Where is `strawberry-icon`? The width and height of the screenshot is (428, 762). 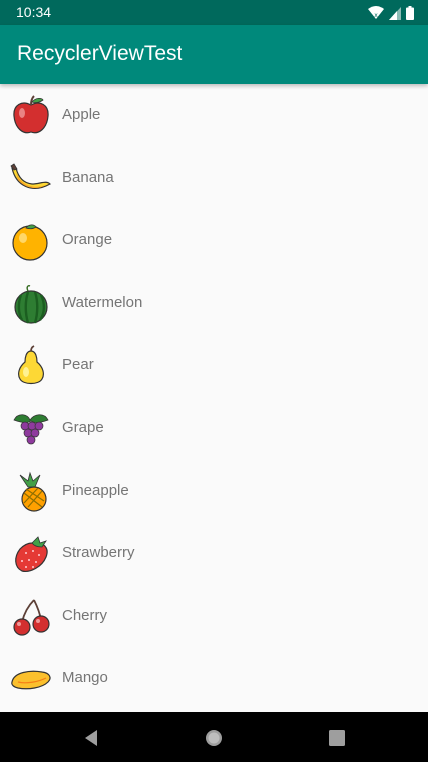
strawberry-icon is located at coordinates (31, 554).